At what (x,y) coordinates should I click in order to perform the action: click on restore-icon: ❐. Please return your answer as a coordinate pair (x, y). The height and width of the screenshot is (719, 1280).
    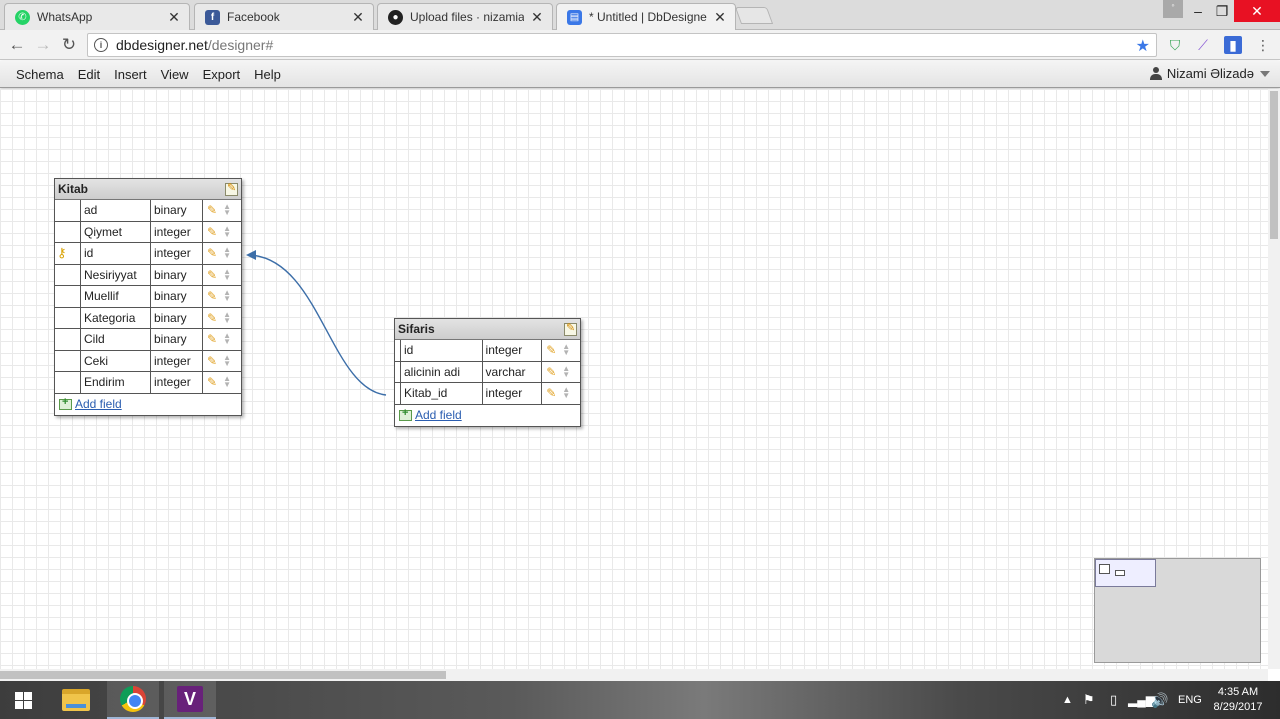
    Looking at the image, I should click on (1222, 11).